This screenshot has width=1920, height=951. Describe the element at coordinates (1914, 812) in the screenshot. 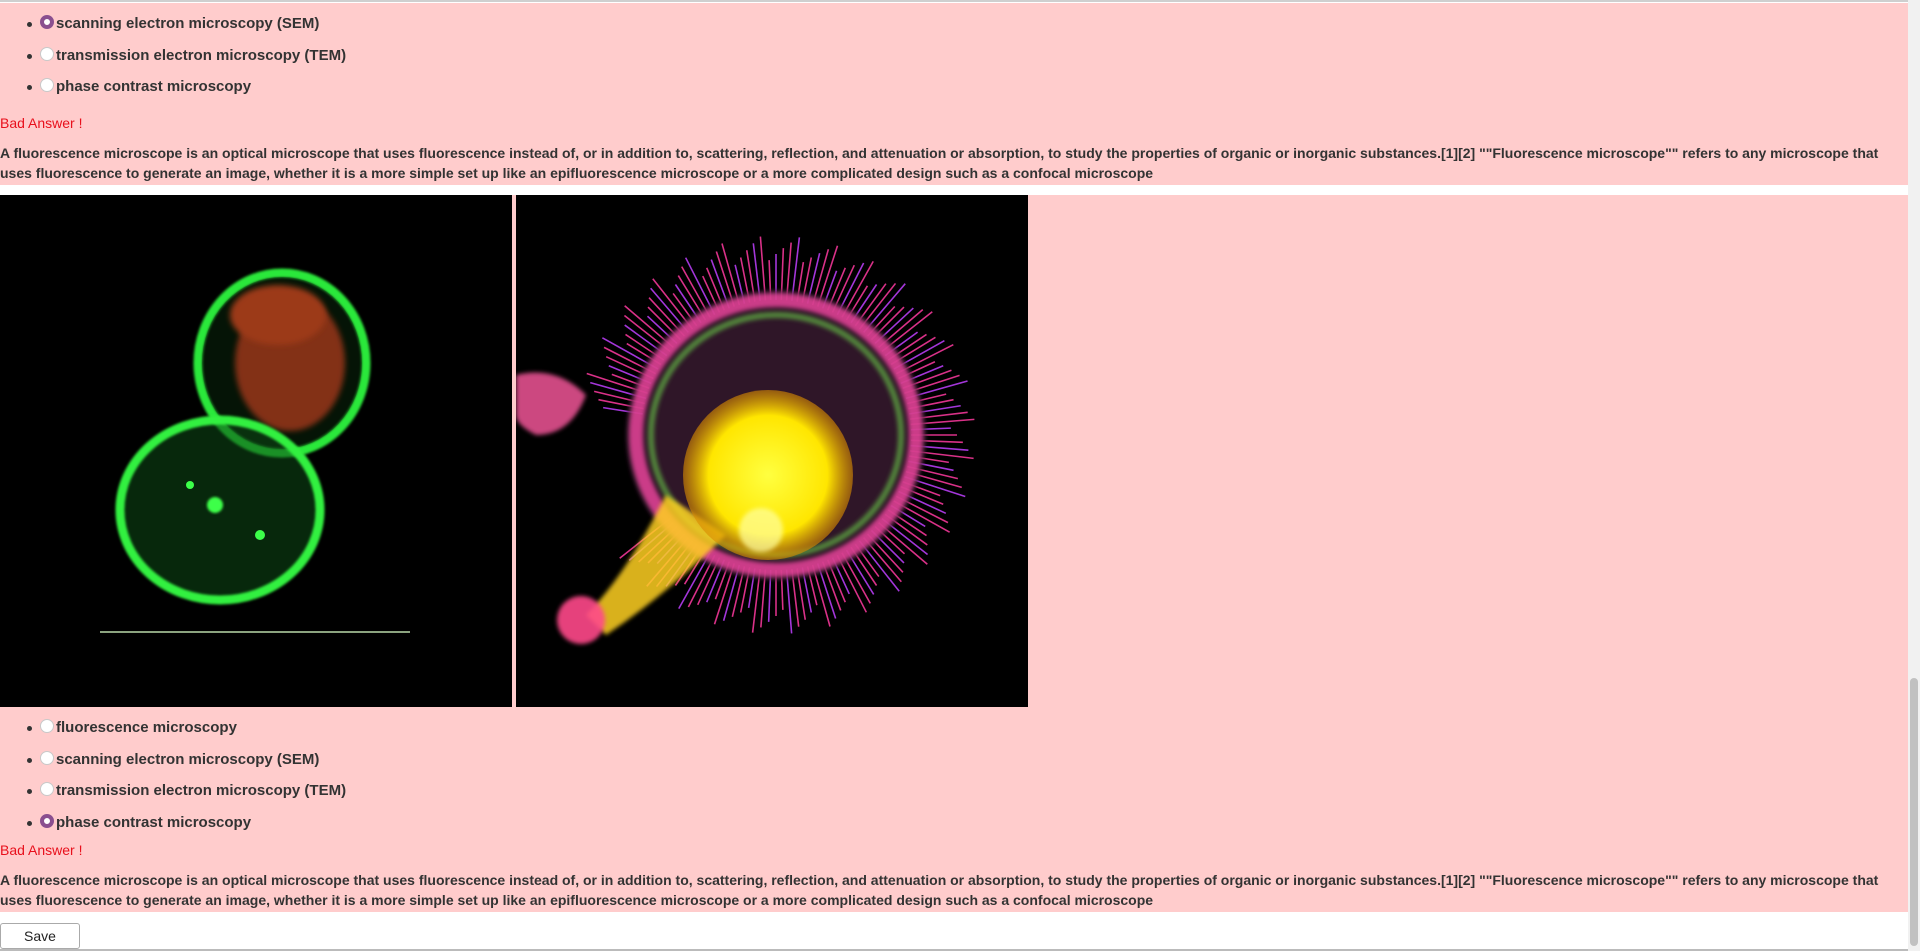

I see `scrollbar-thumb` at that location.